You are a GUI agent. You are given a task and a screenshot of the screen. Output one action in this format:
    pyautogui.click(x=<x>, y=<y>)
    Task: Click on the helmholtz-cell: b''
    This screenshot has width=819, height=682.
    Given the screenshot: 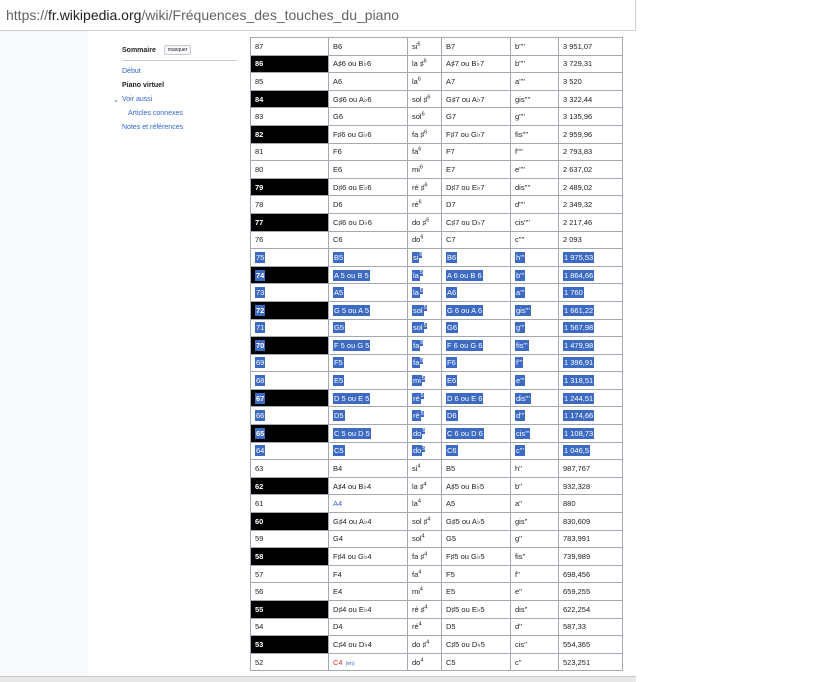 What is the action you would take?
    pyautogui.click(x=534, y=486)
    